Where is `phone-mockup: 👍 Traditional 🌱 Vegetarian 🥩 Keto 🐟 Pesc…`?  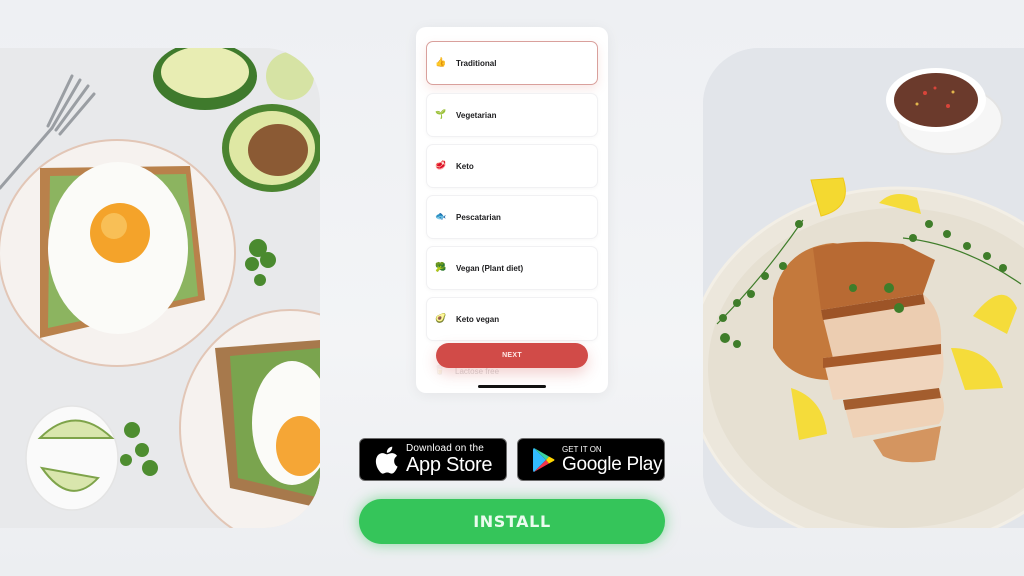
phone-mockup: 👍 Traditional 🌱 Vegetarian 🥩 Keto 🐟 Pesc… is located at coordinates (512, 210).